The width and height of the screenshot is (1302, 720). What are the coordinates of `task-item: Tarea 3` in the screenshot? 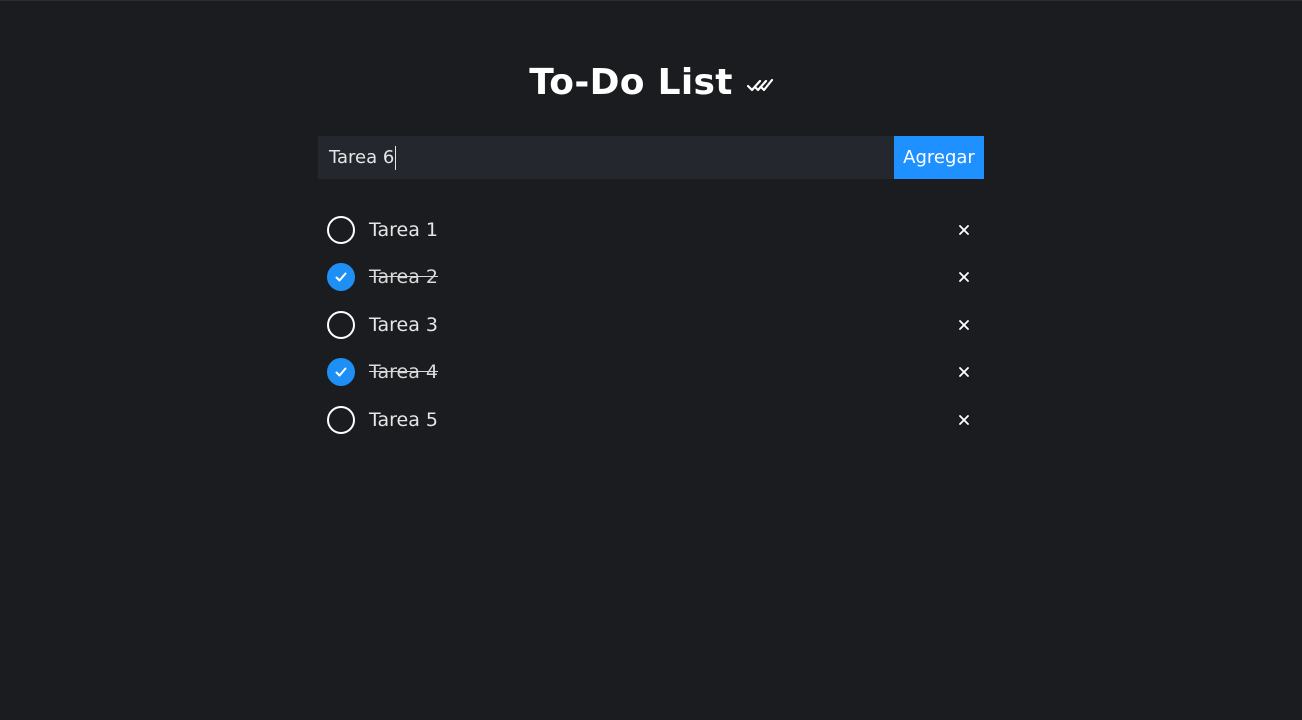 It's located at (651, 325).